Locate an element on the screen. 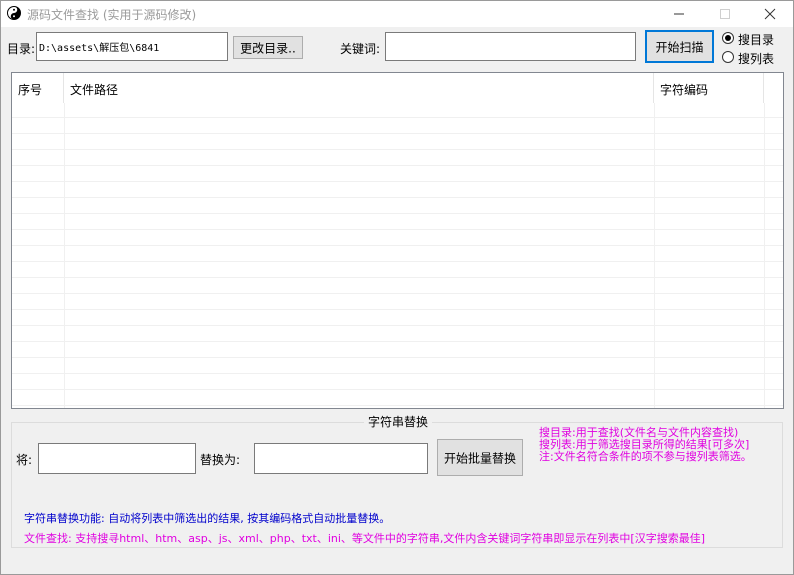 The image size is (794, 575). start-scan-button-label: 开始扫描 is located at coordinates (679, 47).